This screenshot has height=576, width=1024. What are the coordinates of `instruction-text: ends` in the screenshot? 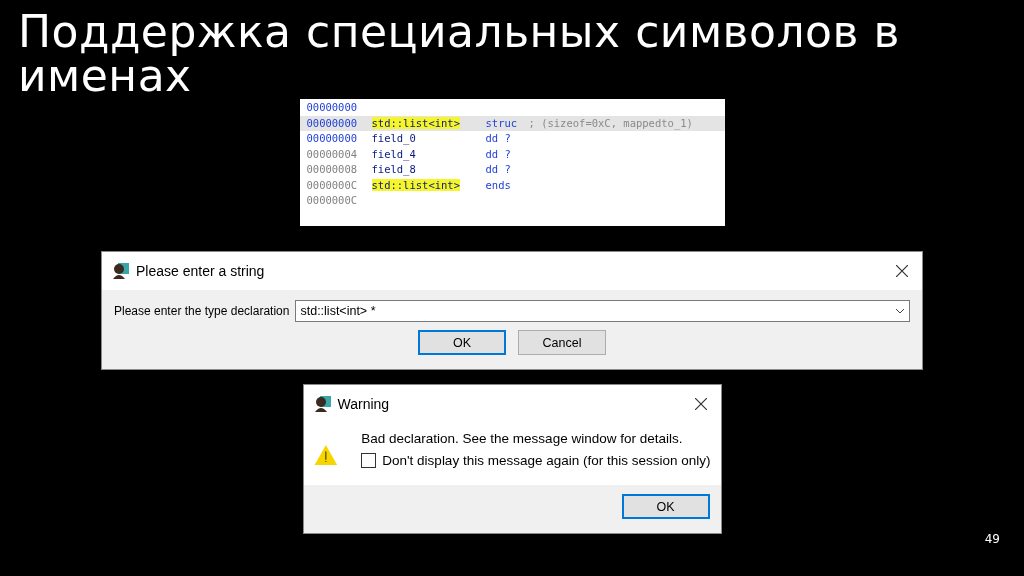 It's located at (498, 185).